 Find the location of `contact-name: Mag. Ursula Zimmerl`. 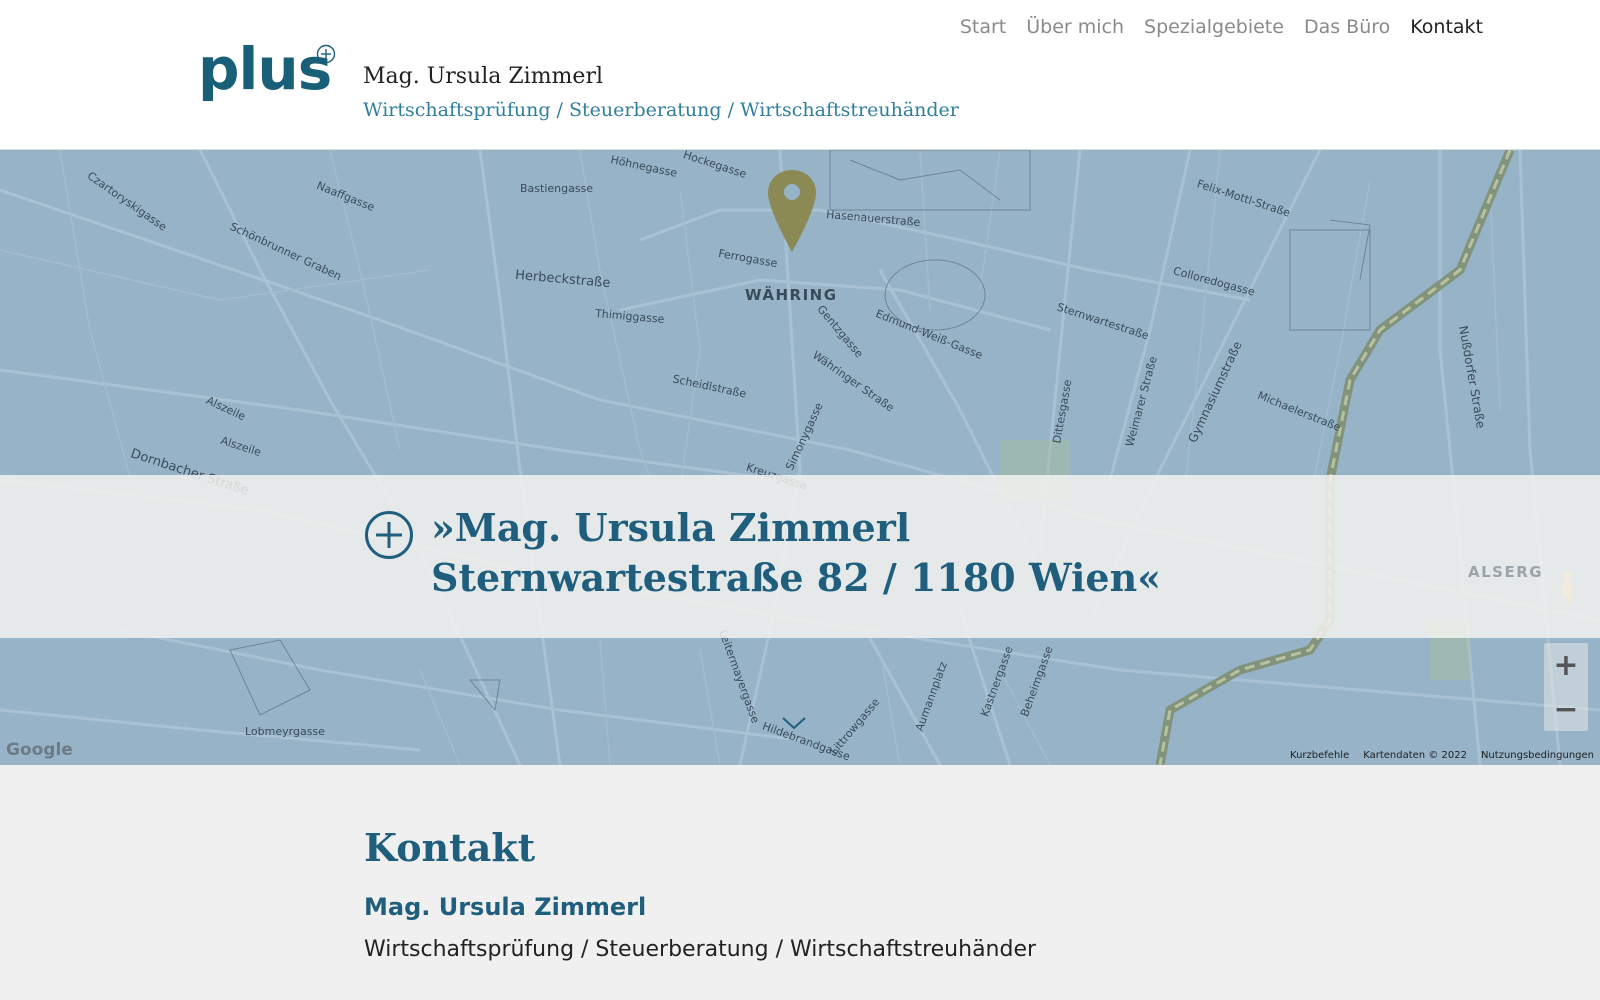

contact-name: Mag. Ursula Zimmerl is located at coordinates (505, 907).